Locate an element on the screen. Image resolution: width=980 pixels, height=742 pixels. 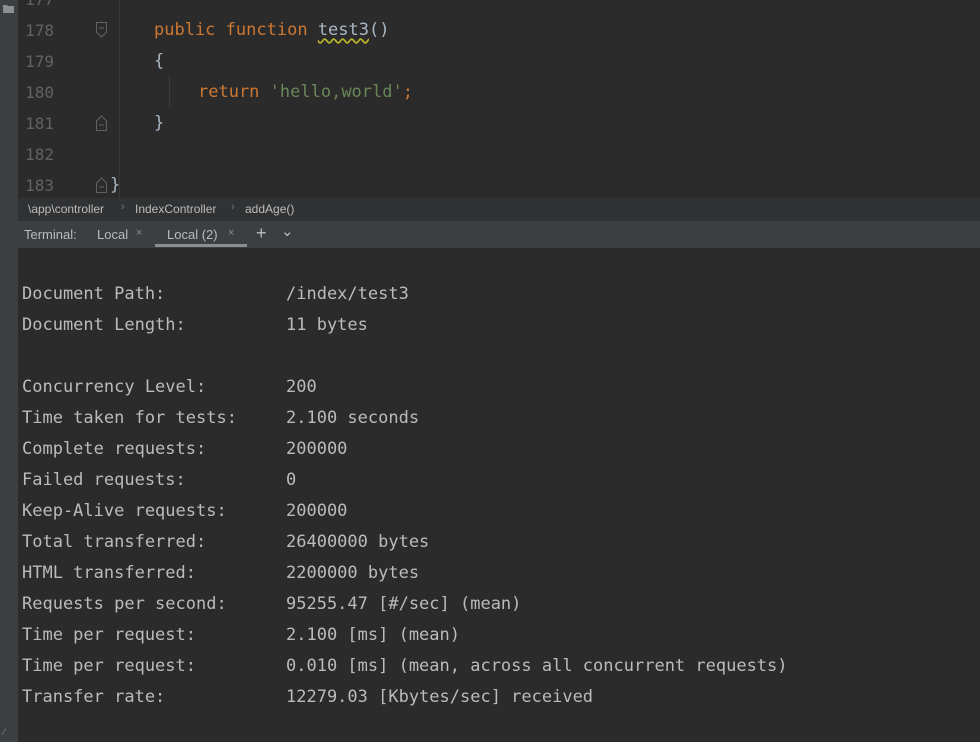
code-line: 179 { is located at coordinates (499, 61).